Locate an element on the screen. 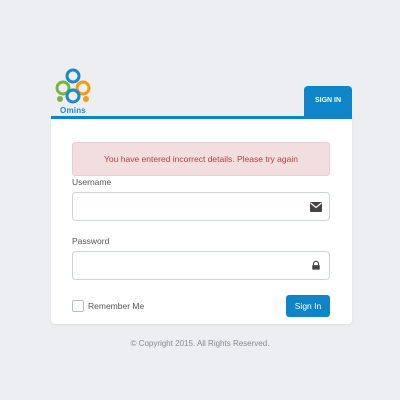 The width and height of the screenshot is (400, 400). logo-text: Omins is located at coordinates (73, 110).